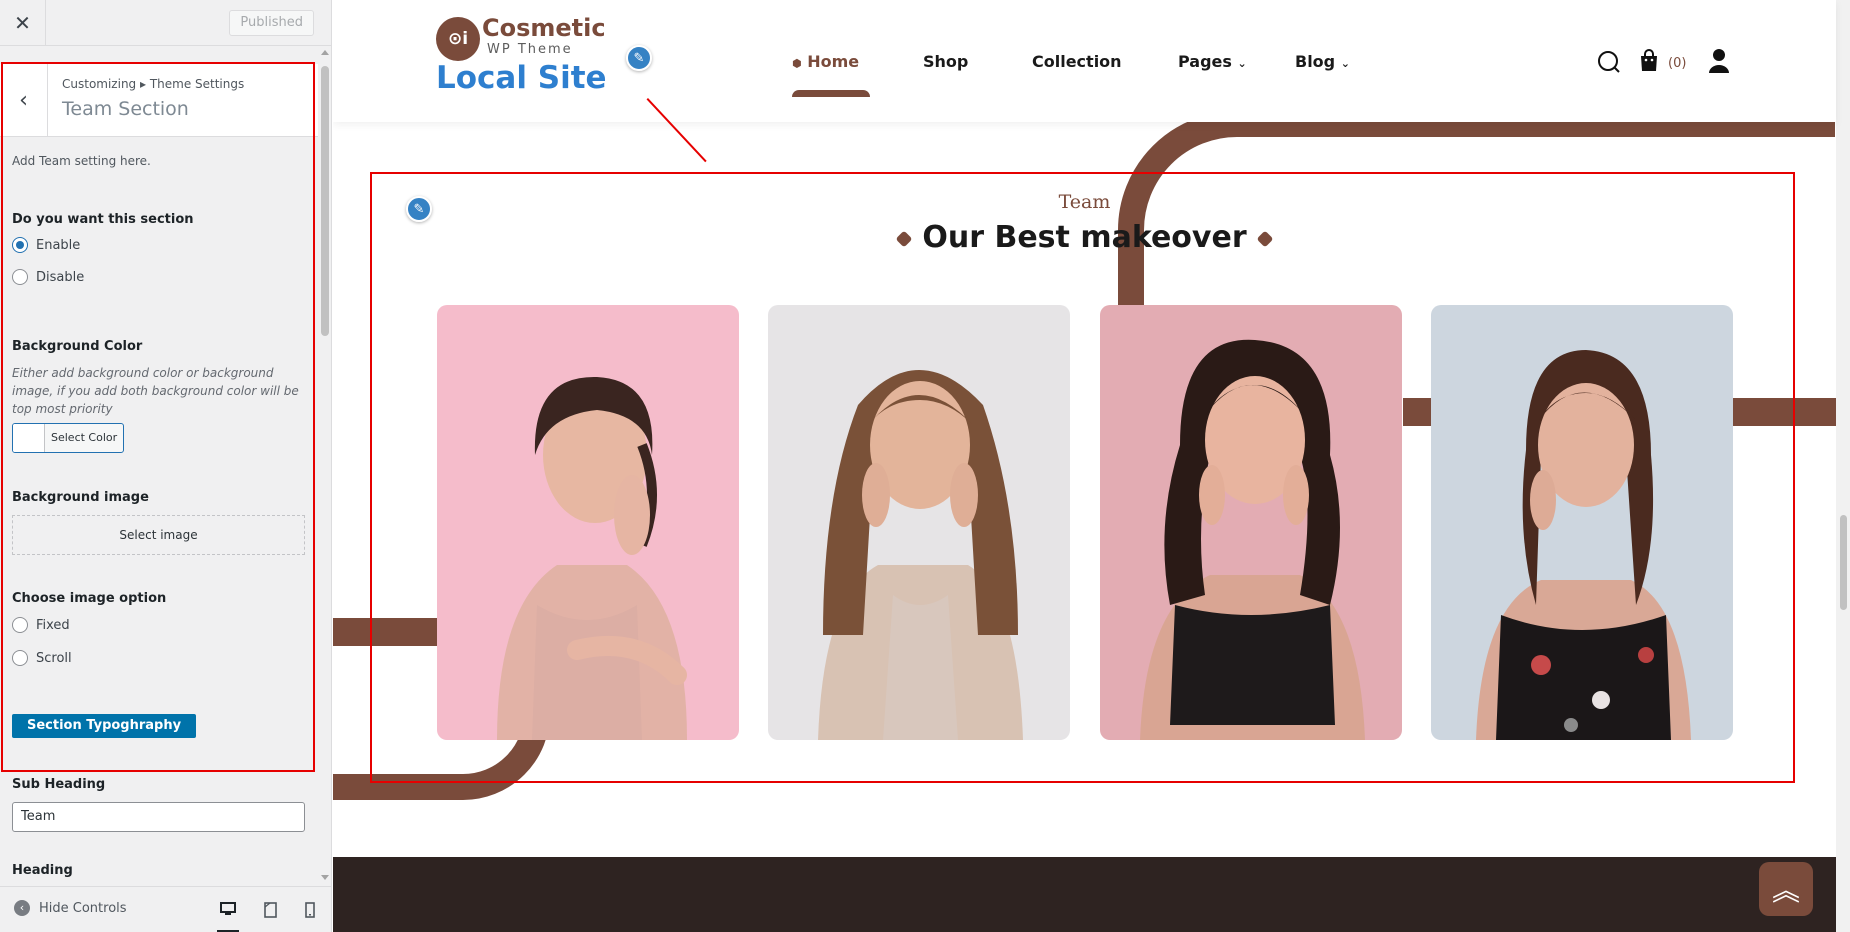  Describe the element at coordinates (1077, 61) in the screenshot. I see `nav-collection: Collection` at that location.